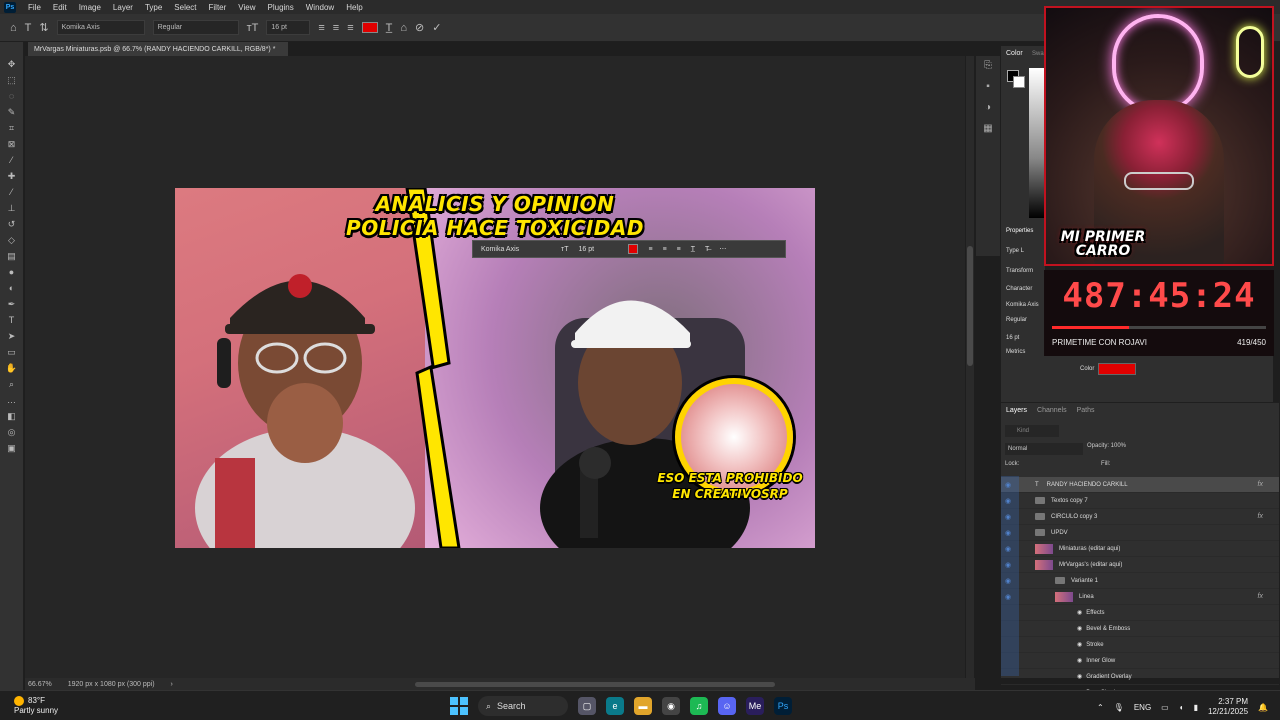  Describe the element at coordinates (11, 352) in the screenshot. I see `shape-tool-icon: ▭` at that location.